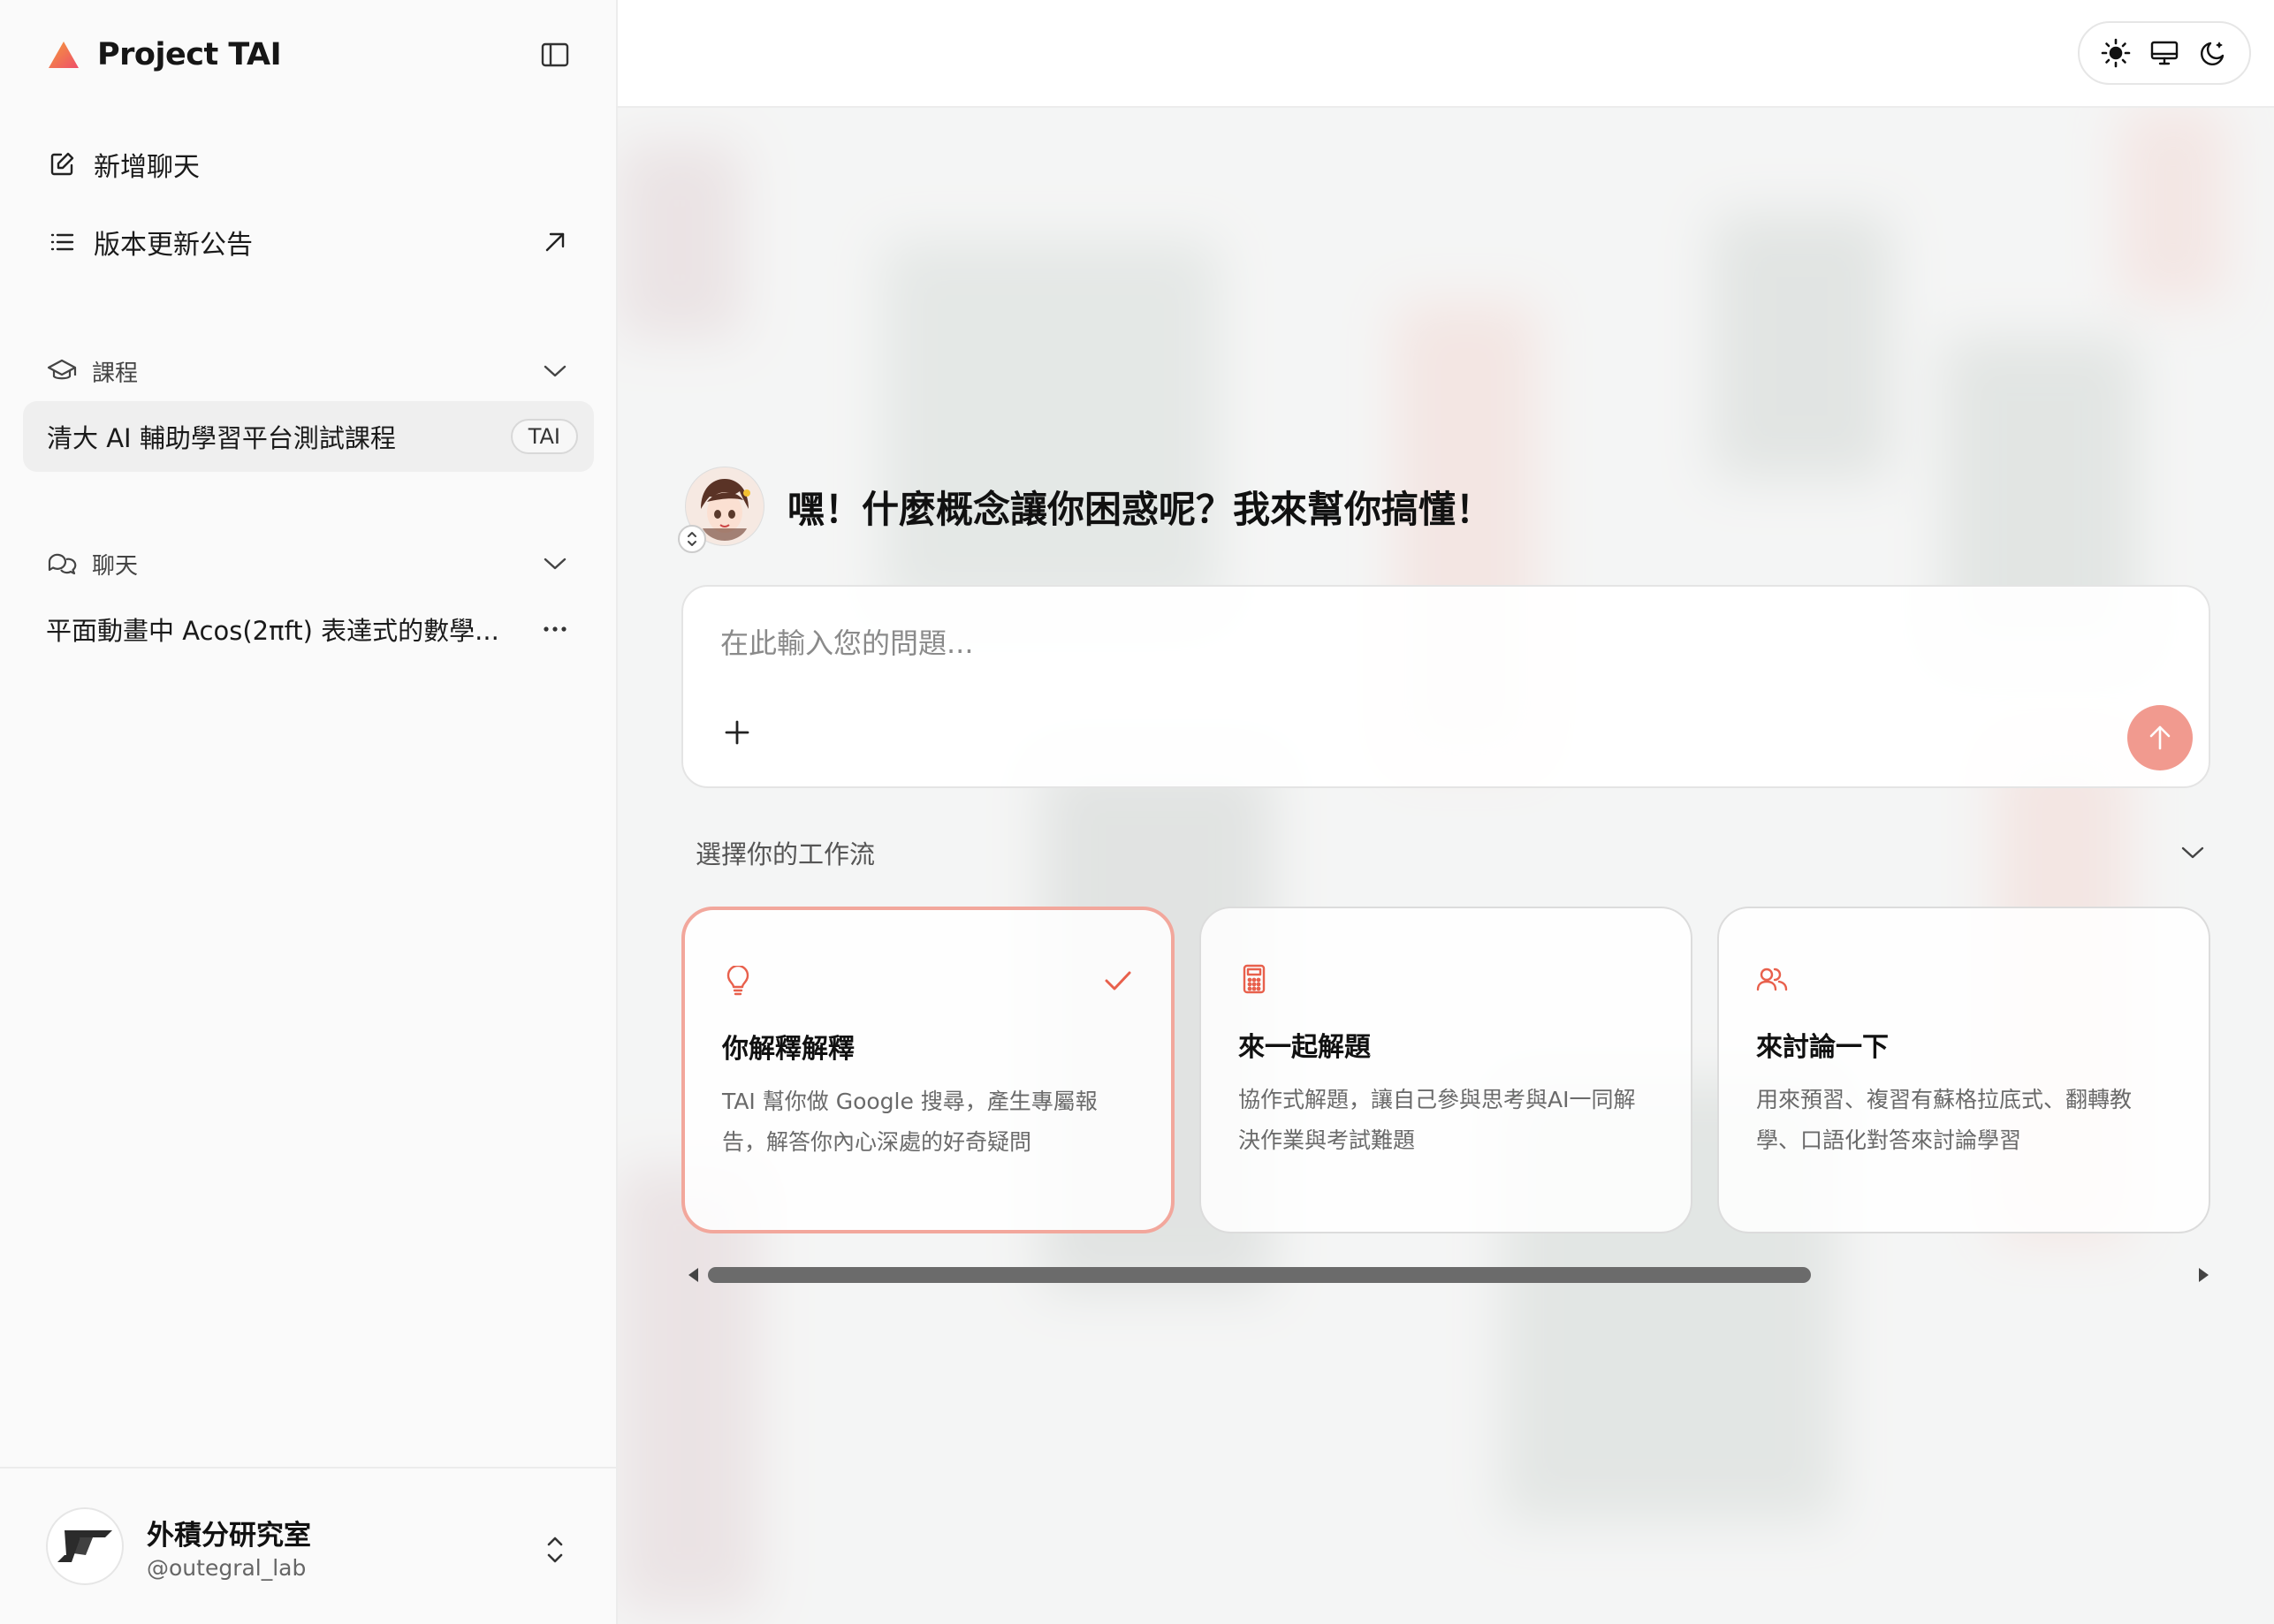  I want to click on sidebar-toggle-button, so click(555, 55).